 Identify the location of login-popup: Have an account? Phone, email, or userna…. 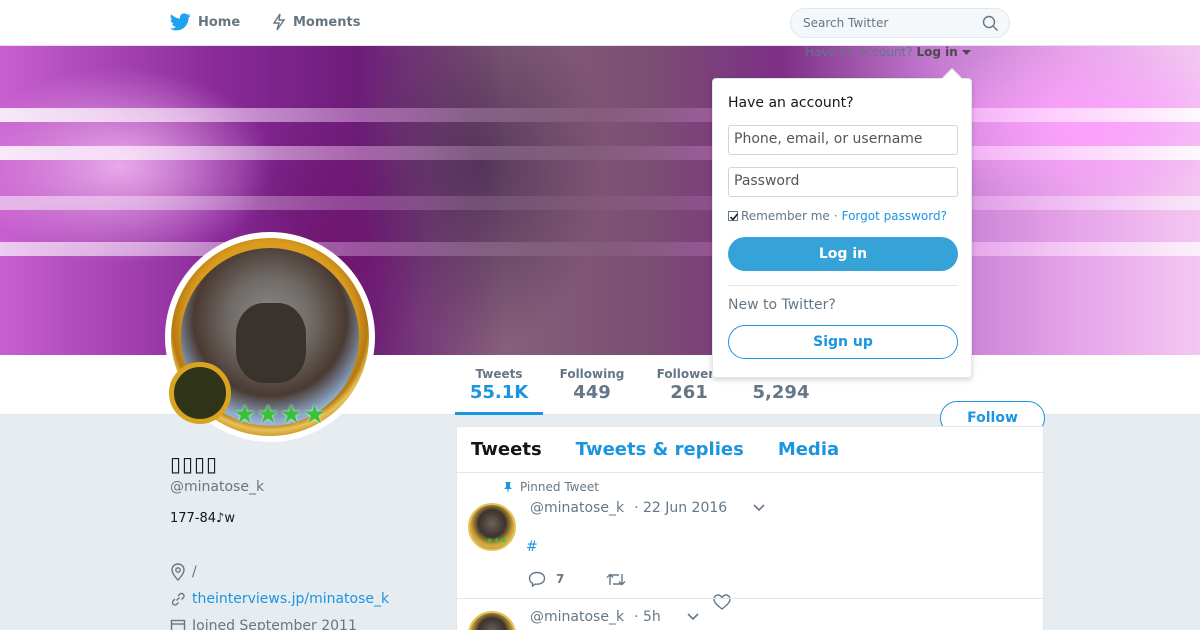
(842, 223).